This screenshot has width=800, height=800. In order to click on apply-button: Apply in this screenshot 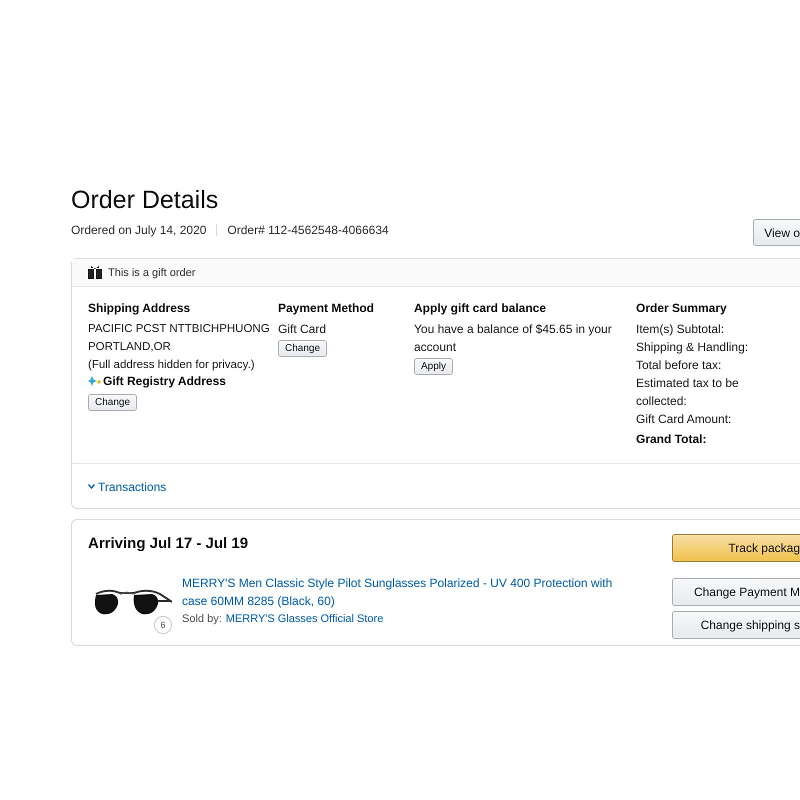, I will do `click(434, 366)`.